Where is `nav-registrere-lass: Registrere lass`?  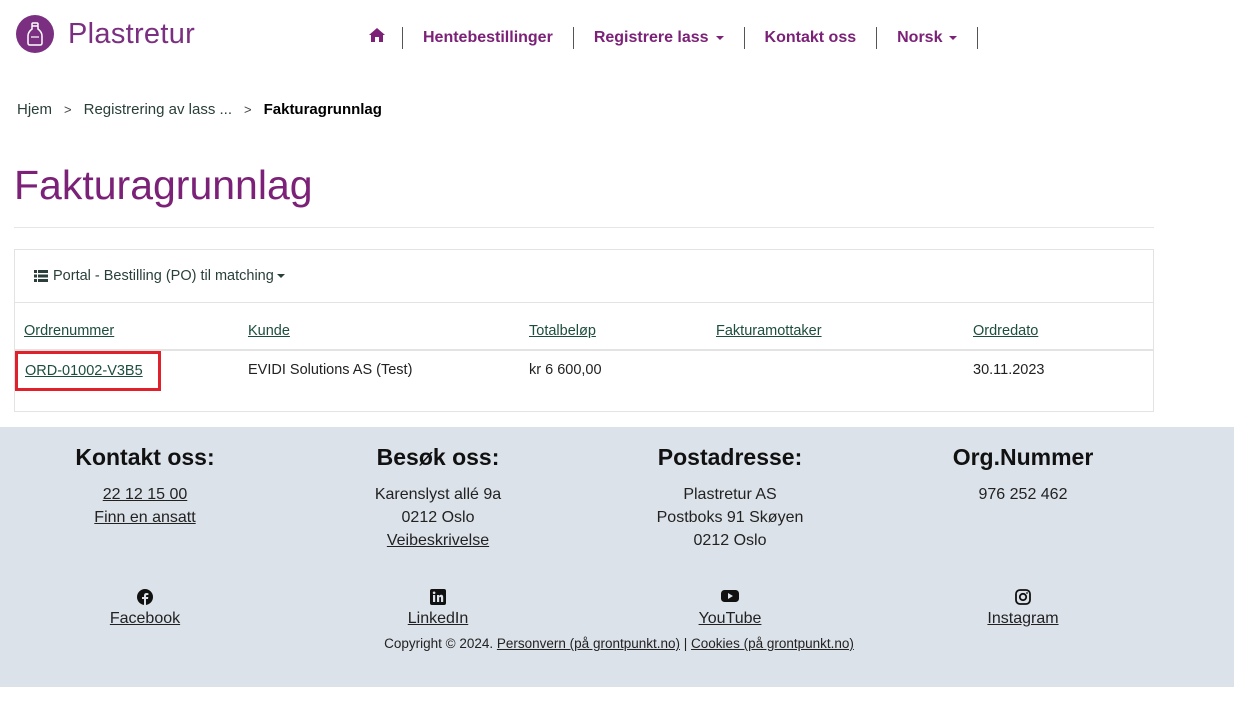 nav-registrere-lass: Registrere lass is located at coordinates (659, 38).